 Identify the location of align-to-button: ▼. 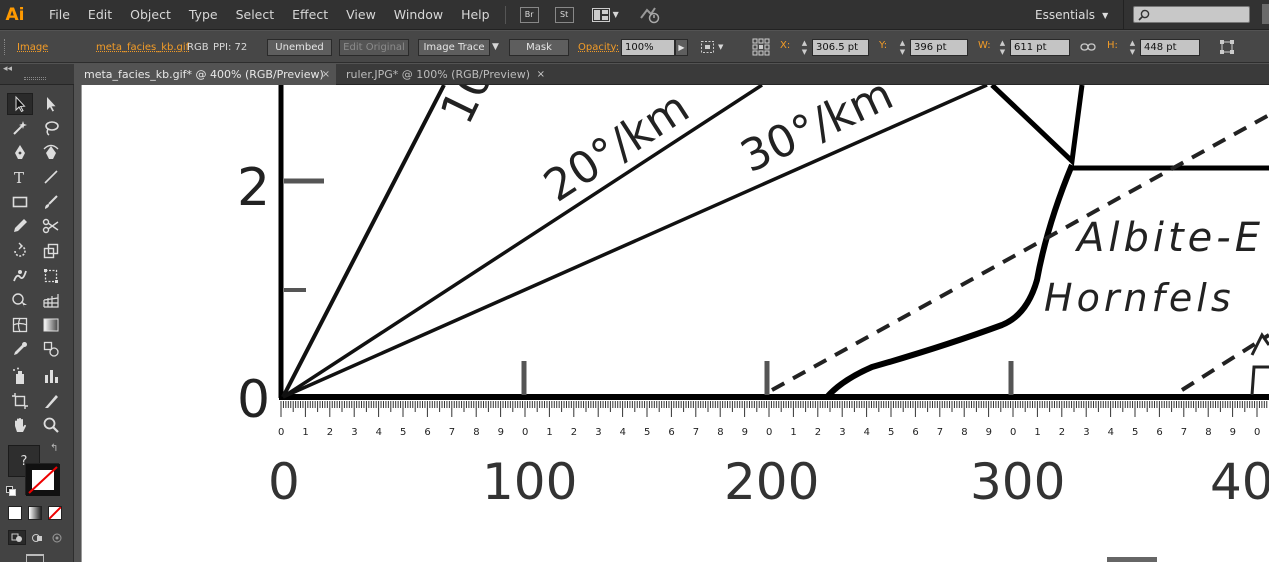
(711, 47).